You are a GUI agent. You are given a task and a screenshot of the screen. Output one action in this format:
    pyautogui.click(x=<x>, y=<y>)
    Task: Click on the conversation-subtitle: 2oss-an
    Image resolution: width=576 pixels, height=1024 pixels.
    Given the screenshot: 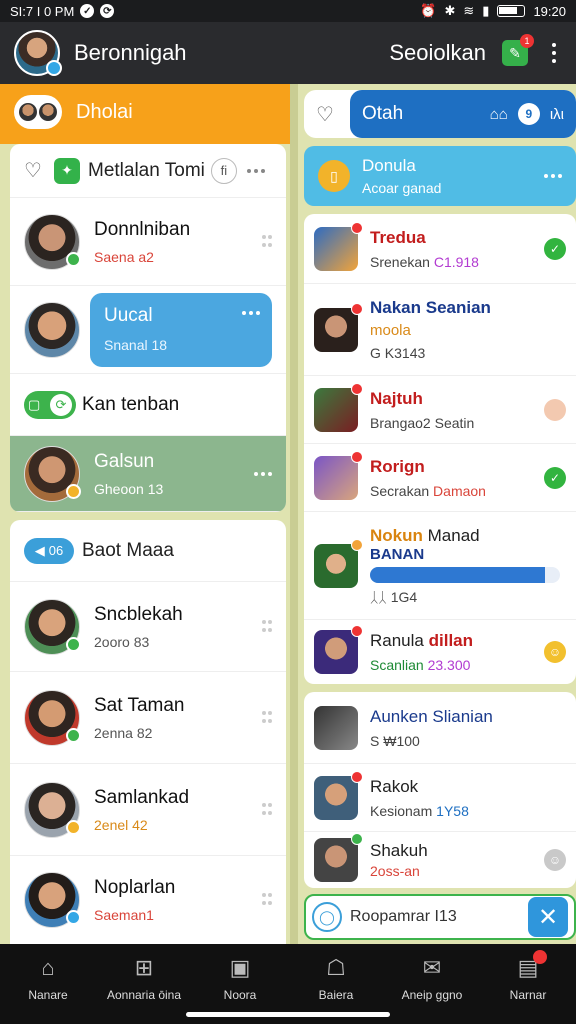 What is the action you would take?
    pyautogui.click(x=395, y=871)
    